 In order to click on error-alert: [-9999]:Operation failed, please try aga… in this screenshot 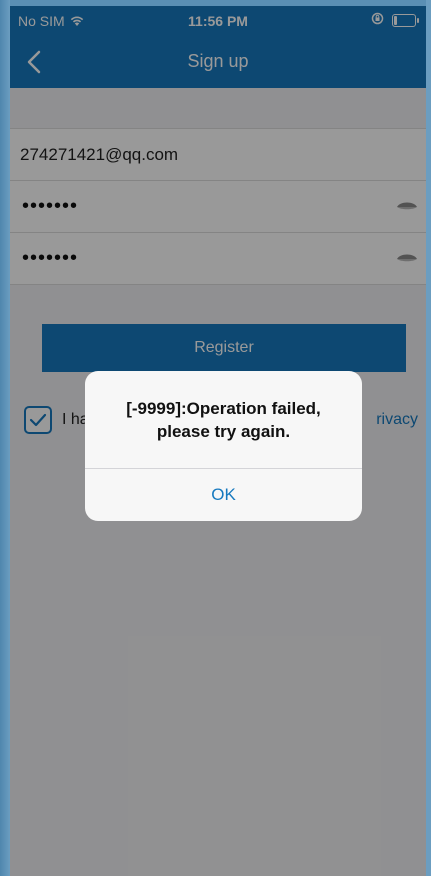, I will do `click(223, 446)`.